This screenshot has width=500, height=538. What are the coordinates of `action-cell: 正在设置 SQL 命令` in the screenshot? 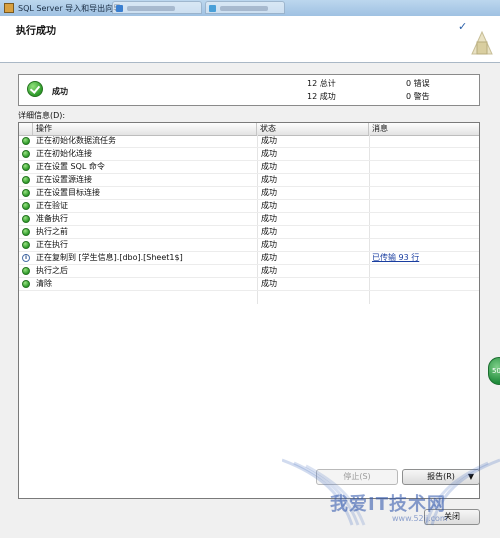 It's located at (70, 166).